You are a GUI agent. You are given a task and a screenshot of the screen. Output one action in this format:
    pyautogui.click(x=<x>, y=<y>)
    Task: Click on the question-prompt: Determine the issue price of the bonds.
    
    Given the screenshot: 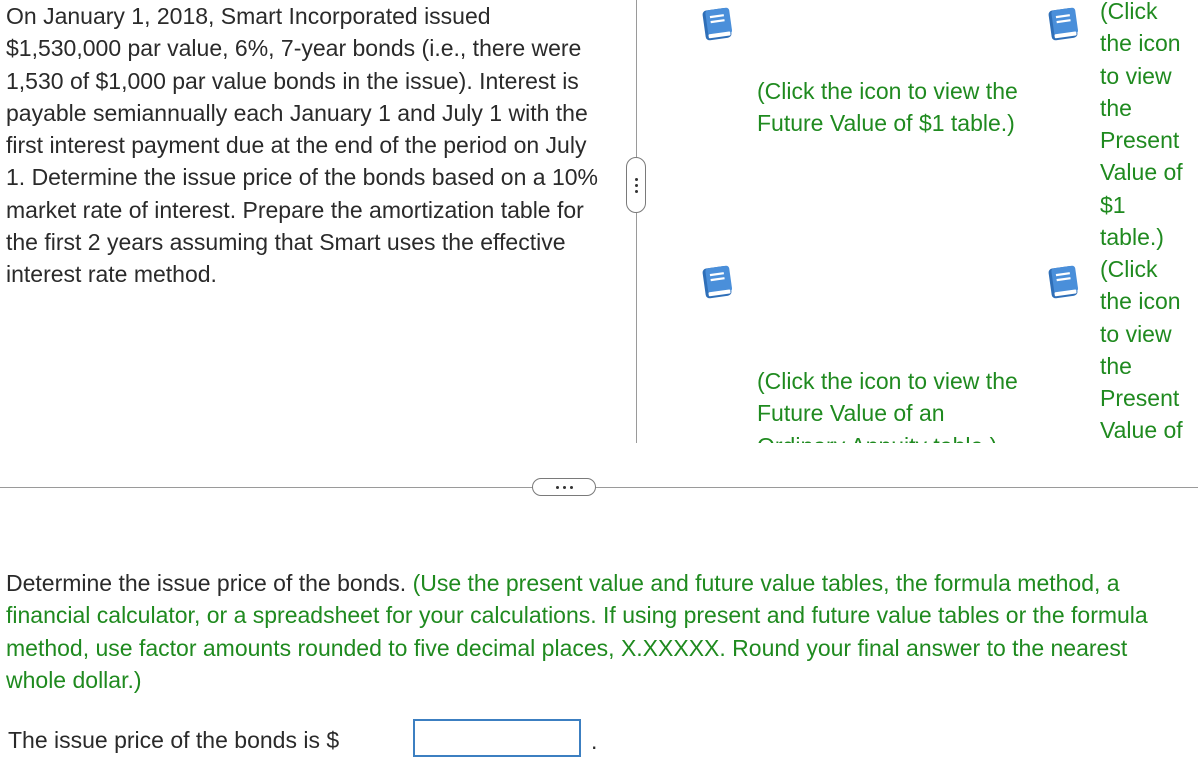 What is the action you would take?
    pyautogui.click(x=206, y=583)
    